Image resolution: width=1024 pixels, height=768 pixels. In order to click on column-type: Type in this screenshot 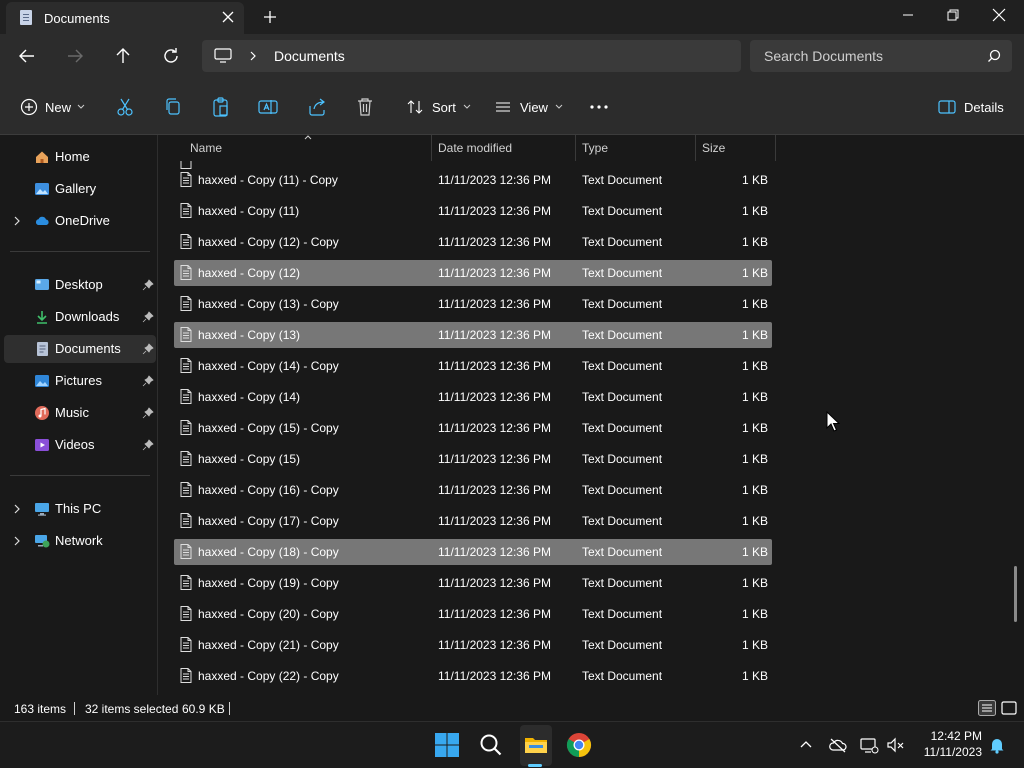, I will do `click(595, 148)`.